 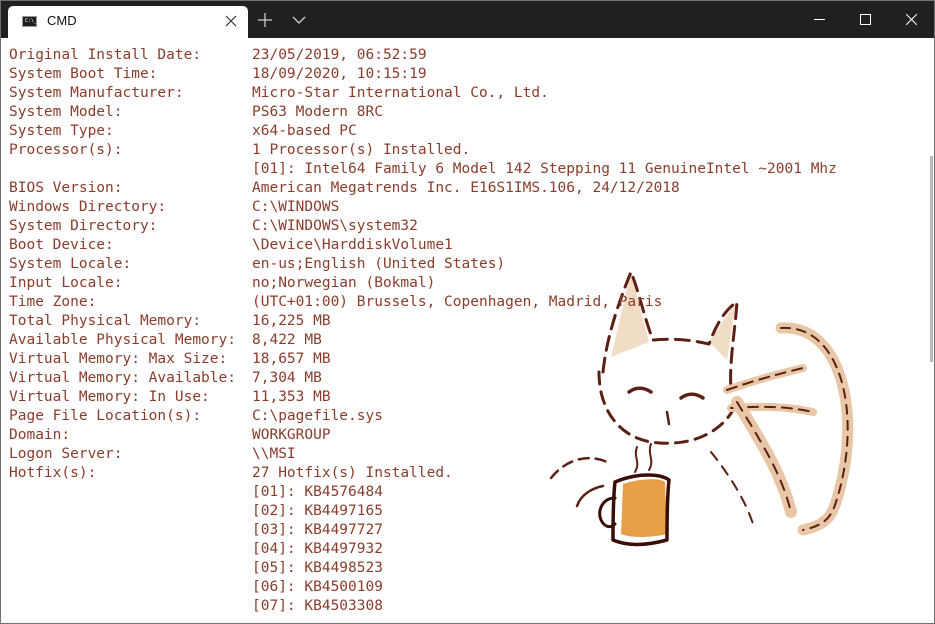 I want to click on tab-cmd: C:\_ CMD, so click(x=128, y=22).